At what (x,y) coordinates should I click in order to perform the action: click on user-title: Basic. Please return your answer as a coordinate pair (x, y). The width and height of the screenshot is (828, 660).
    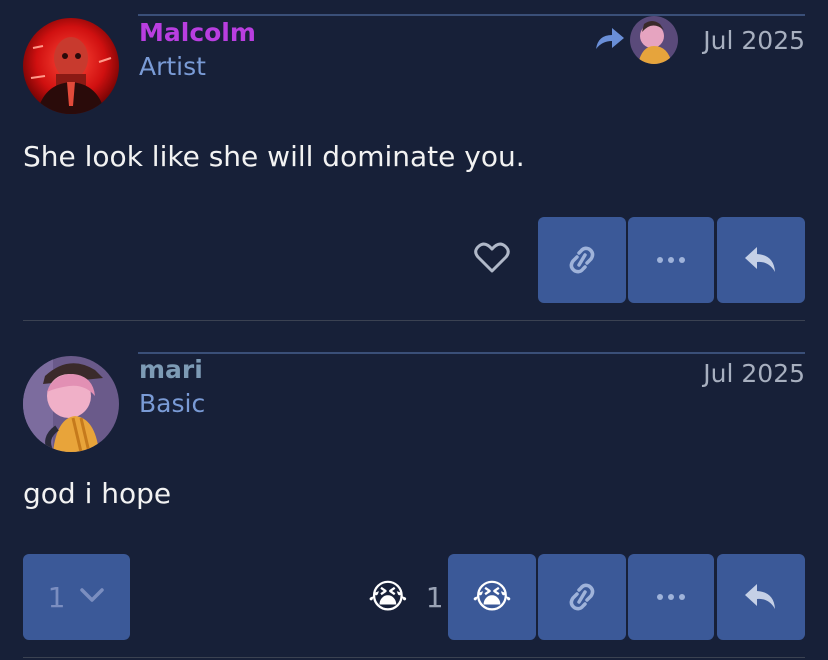
    Looking at the image, I should click on (172, 403).